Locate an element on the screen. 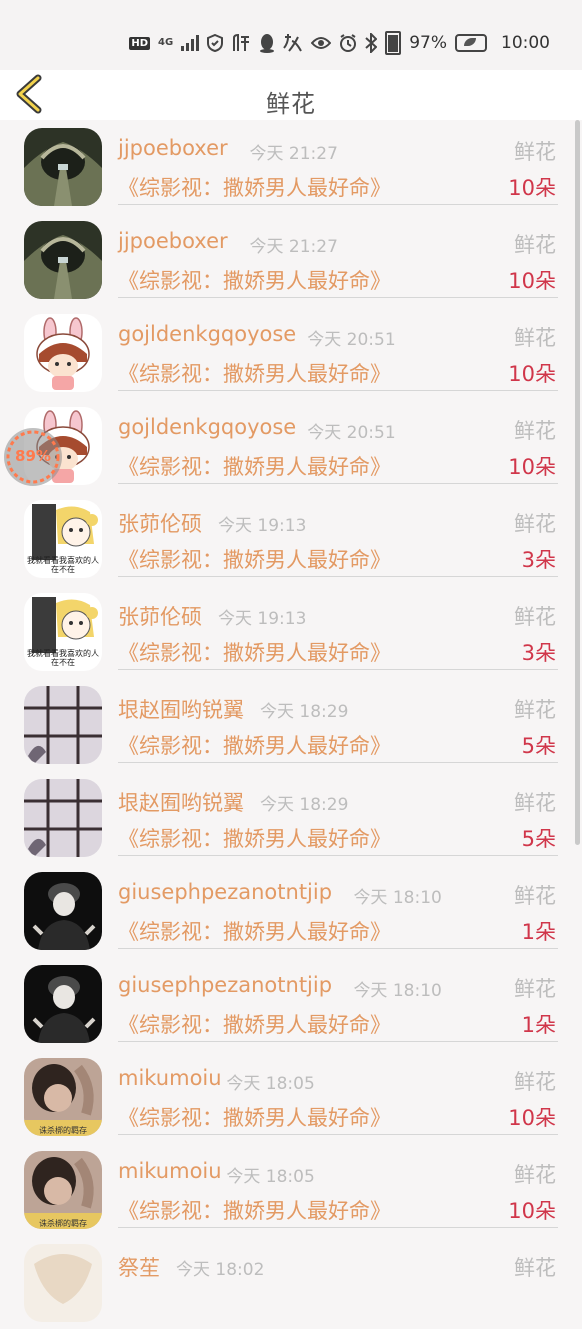  timestamp: 今天 18:02 is located at coordinates (220, 1270).